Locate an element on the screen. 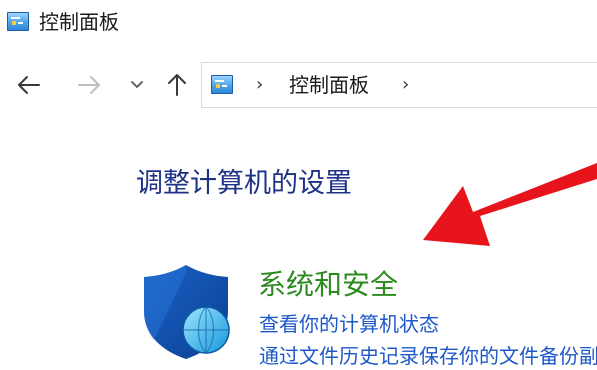 The height and width of the screenshot is (370, 597). link-file-history-backup: 通过文件历史记录保存你的文件备份副本 is located at coordinates (428, 356).